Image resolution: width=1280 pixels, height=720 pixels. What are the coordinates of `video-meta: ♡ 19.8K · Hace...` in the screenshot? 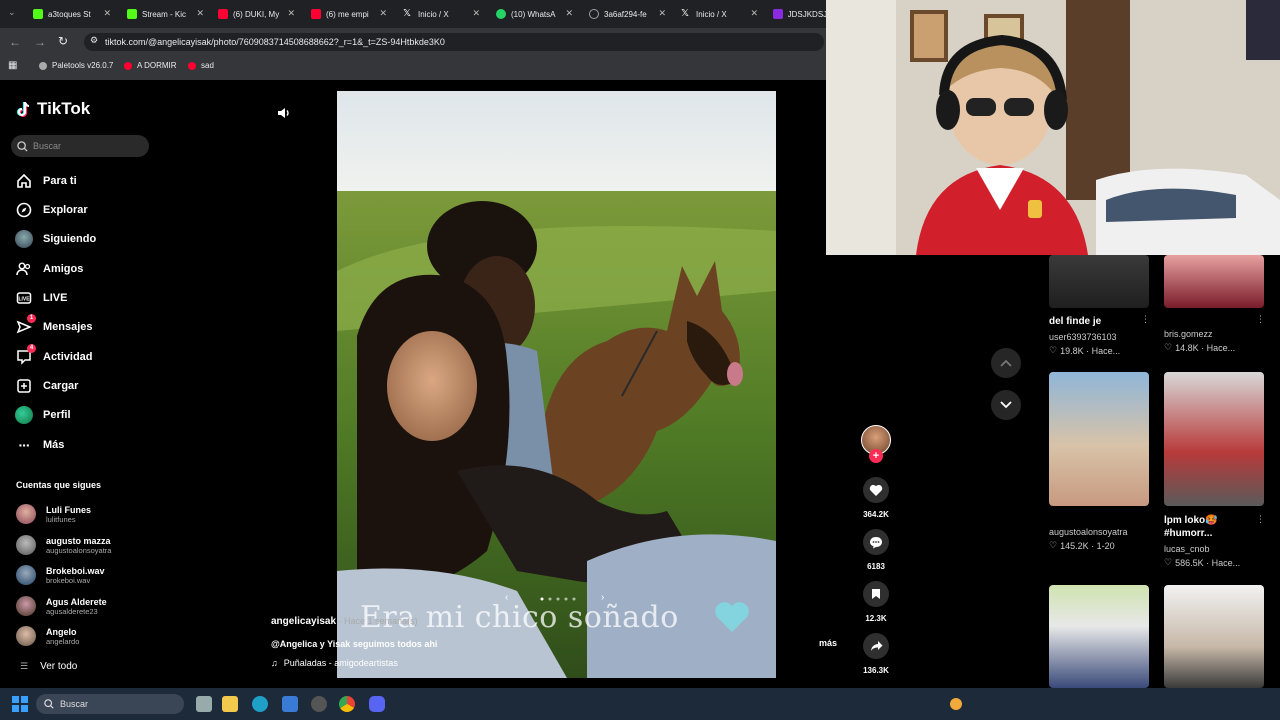 It's located at (1085, 350).